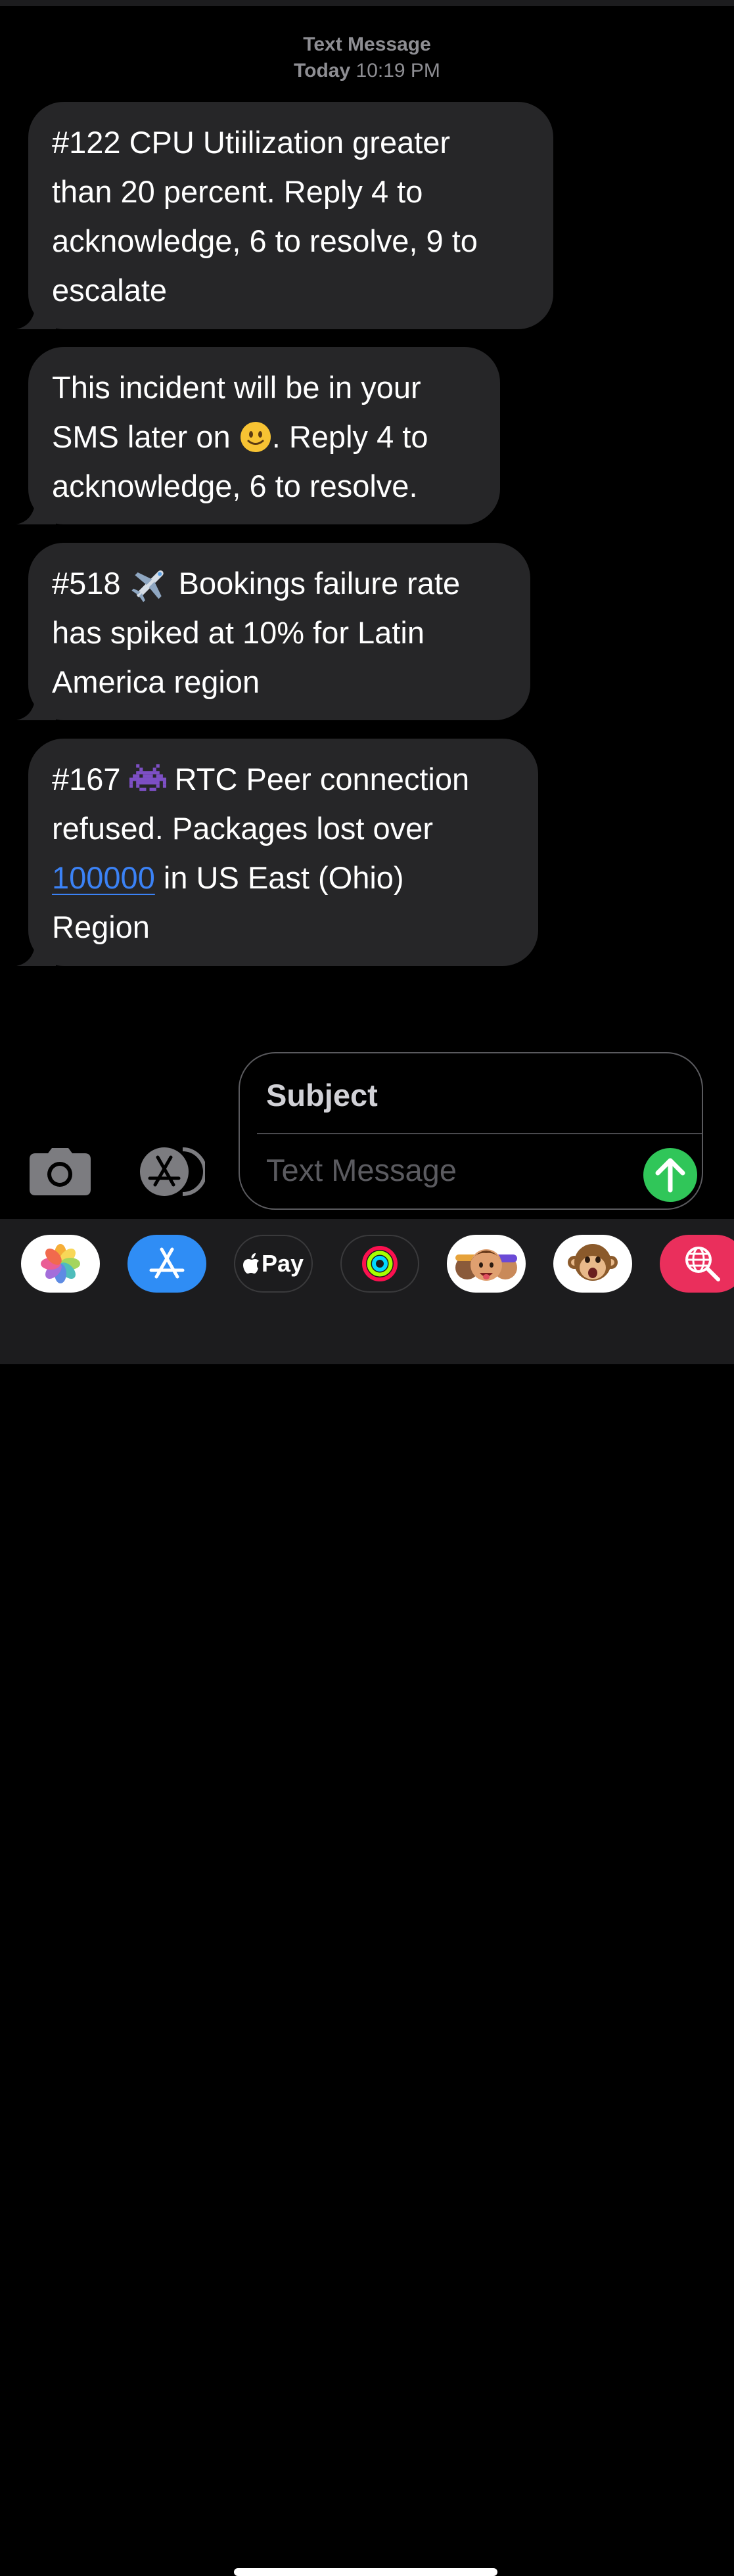  I want to click on message-text: in US East (Ohio), so click(279, 877).